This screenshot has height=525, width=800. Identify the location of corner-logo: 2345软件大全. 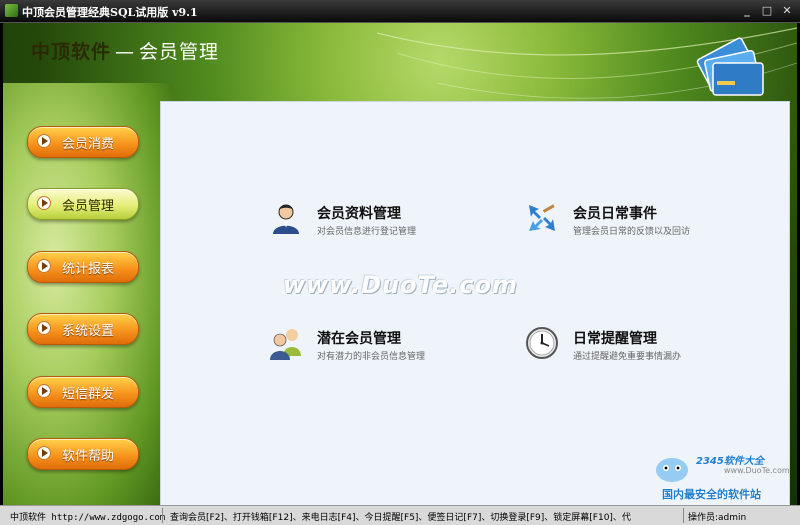
(730, 461).